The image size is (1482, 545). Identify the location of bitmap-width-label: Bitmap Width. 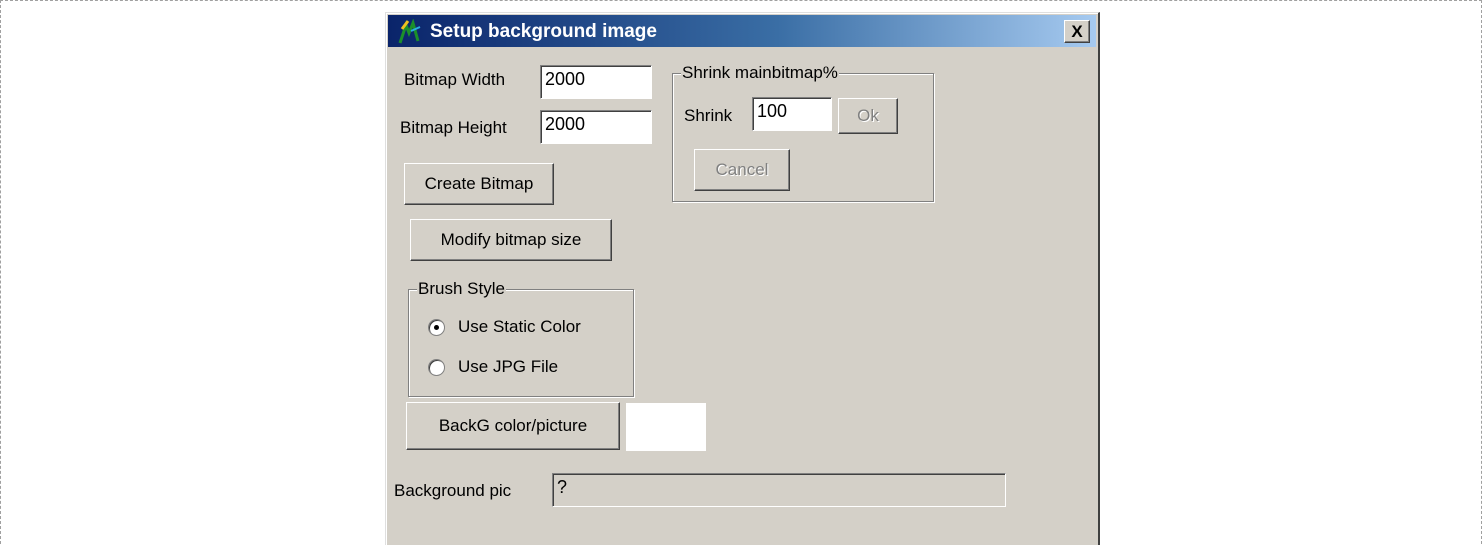
(455, 79).